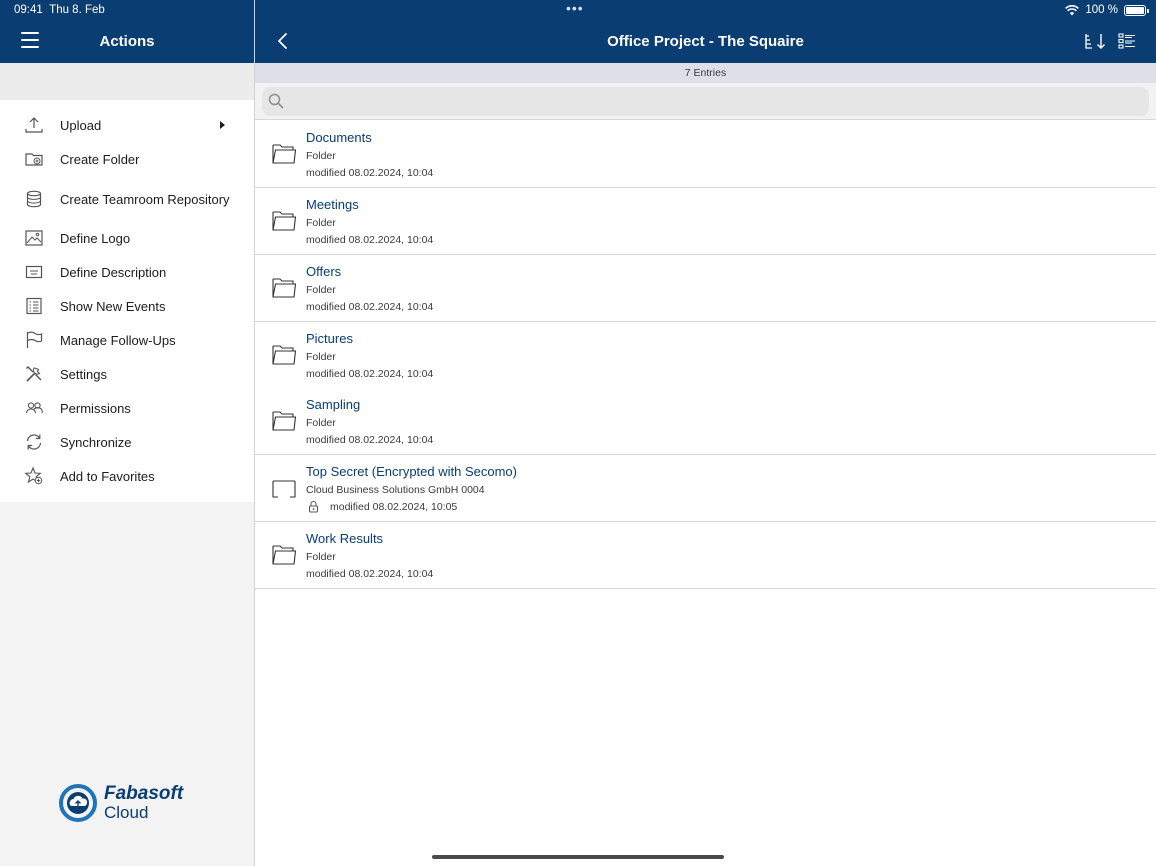 This screenshot has height=866, width=1156. I want to click on home-indicator, so click(578, 857).